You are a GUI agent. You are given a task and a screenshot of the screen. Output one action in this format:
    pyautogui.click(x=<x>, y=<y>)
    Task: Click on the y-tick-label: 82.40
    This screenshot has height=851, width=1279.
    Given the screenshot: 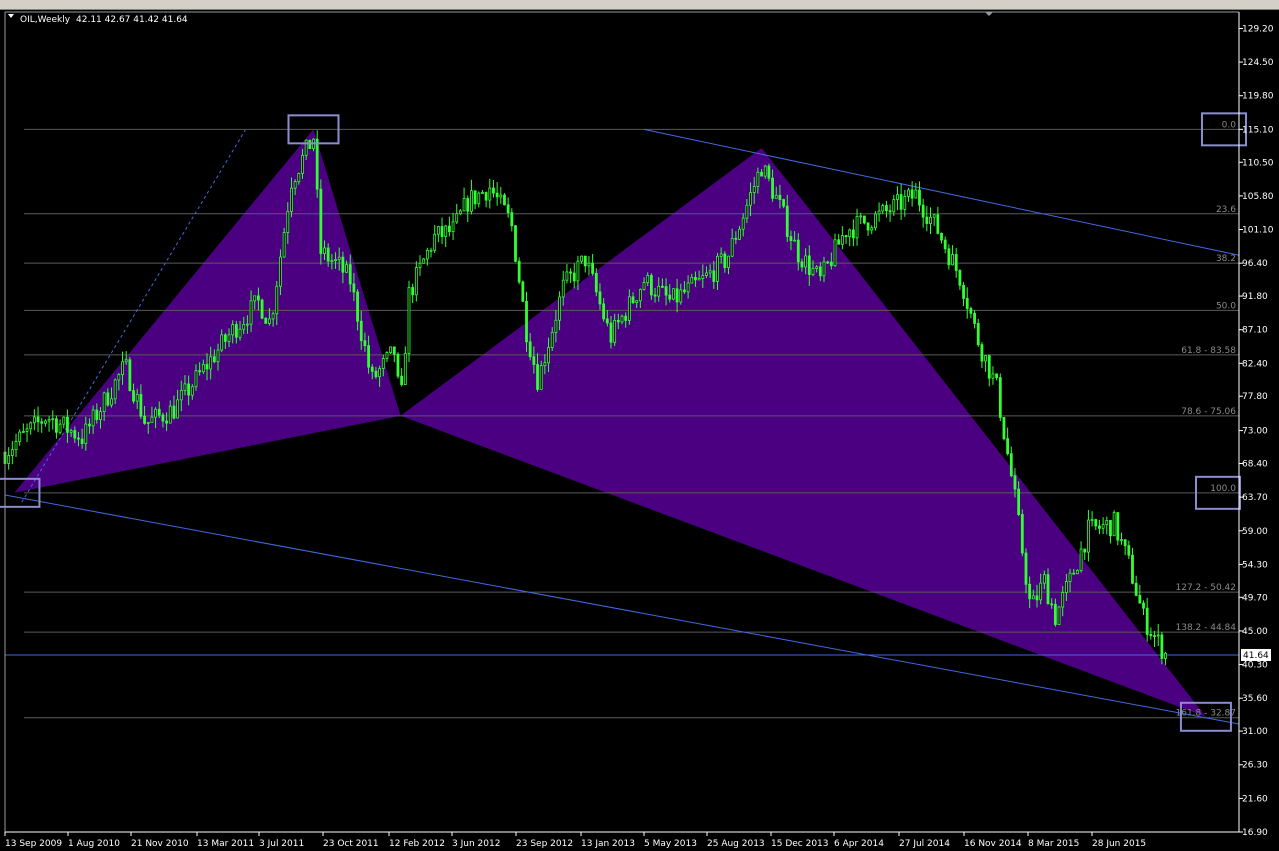 What is the action you would take?
    pyautogui.click(x=1255, y=364)
    